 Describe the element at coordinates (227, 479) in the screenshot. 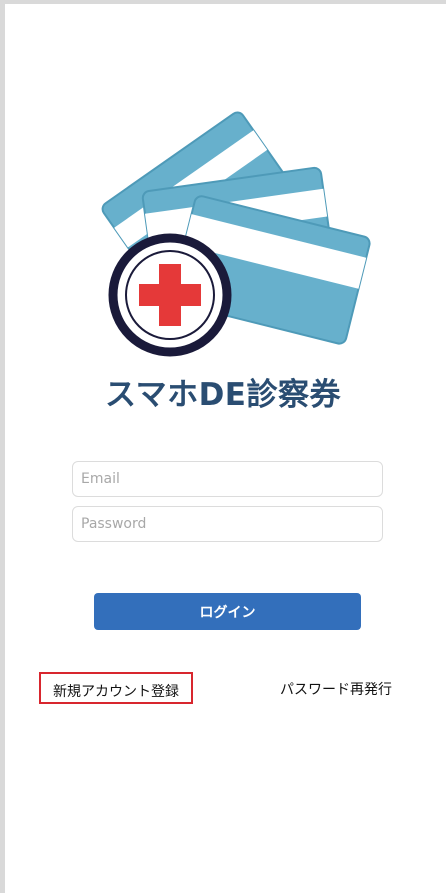

I see `email-input` at that location.